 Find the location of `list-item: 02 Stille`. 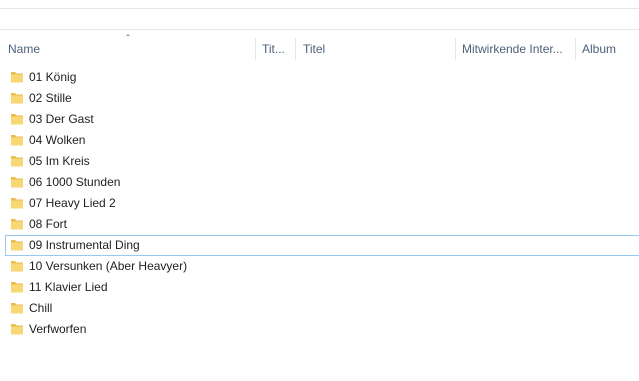

list-item: 02 Stille is located at coordinates (319, 98).